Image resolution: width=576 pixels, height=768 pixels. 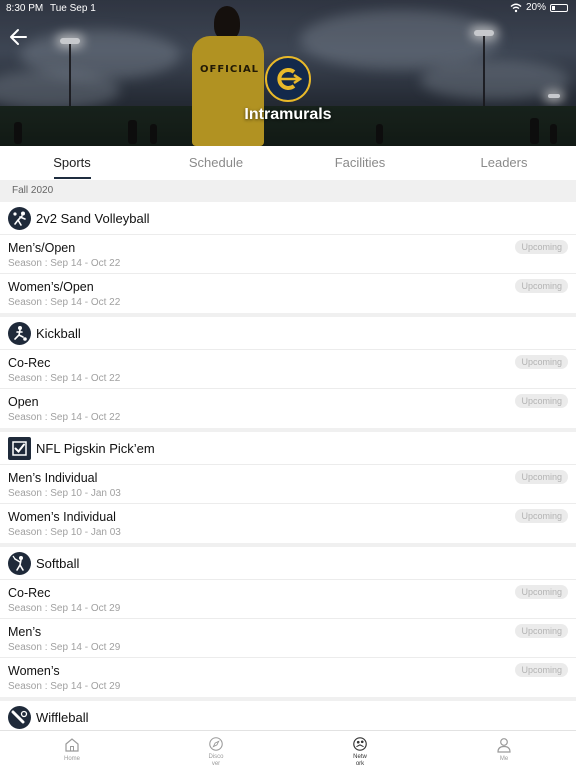 What do you see at coordinates (73, 8) in the screenshot?
I see `status-date: Tue Sep 1` at bounding box center [73, 8].